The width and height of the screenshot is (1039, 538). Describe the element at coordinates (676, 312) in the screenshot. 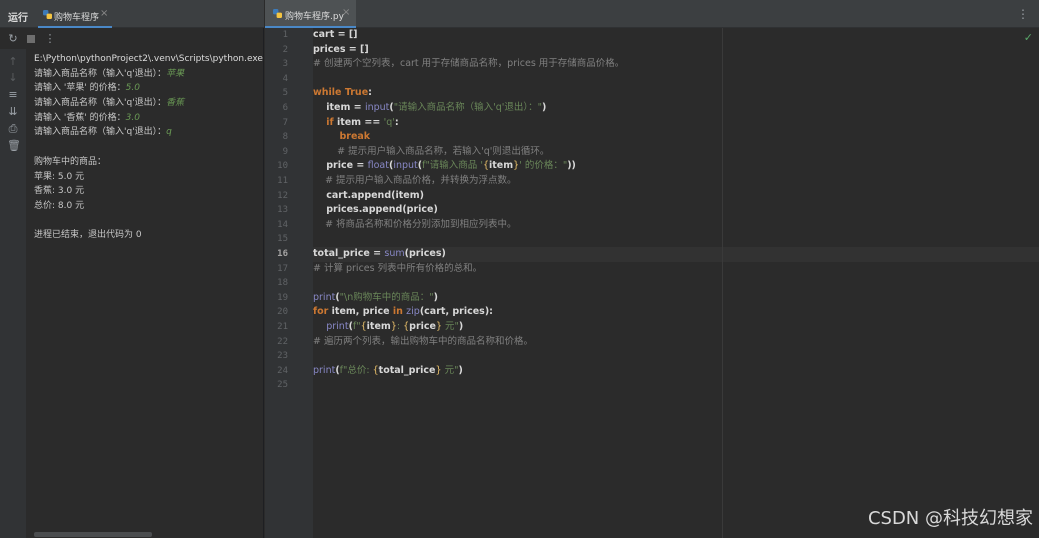

I see `code-line: for item, price in zip(cart, prices):` at that location.